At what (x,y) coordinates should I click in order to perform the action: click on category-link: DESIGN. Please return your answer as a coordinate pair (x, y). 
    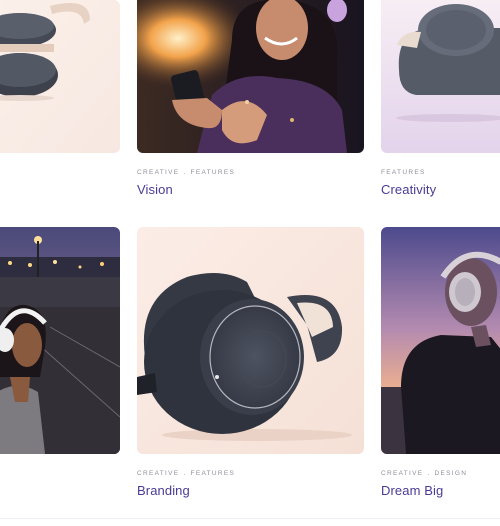
    Looking at the image, I should click on (451, 473).